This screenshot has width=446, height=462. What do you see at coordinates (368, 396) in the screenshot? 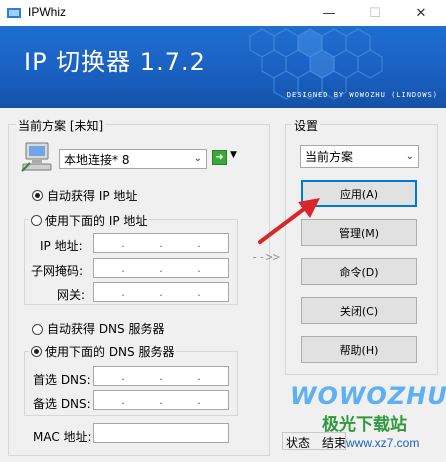
I see `wowozhu-logo: WOWOZHU` at bounding box center [368, 396].